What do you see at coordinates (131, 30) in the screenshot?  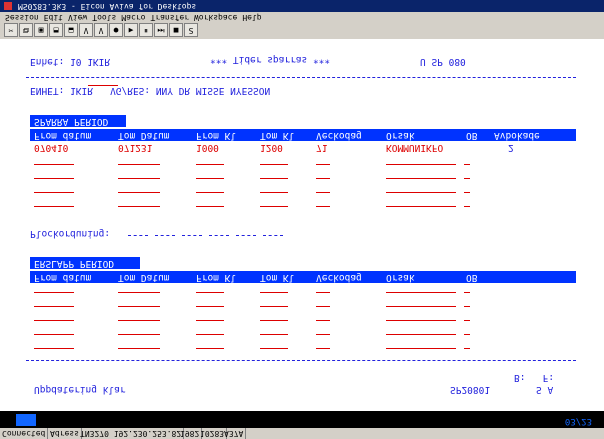 I see `toolbar-button: ▶` at bounding box center [131, 30].